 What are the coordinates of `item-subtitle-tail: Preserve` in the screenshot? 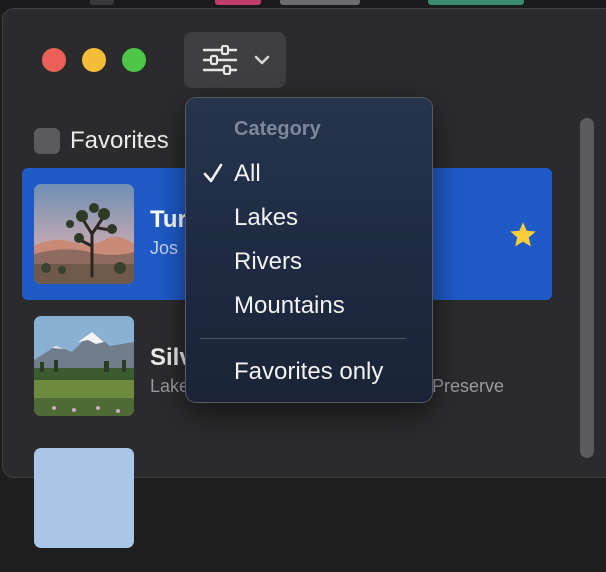 It's located at (468, 386).